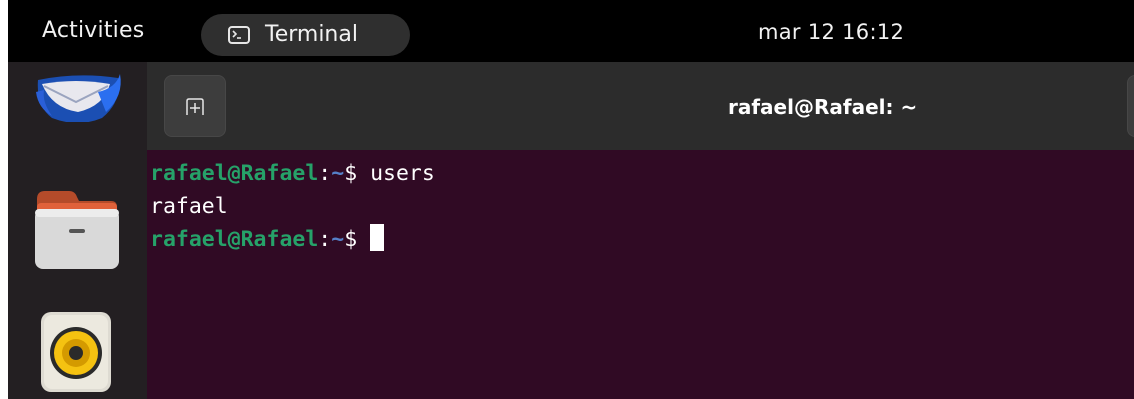  I want to click on window-menu-button, so click(1130, 106).